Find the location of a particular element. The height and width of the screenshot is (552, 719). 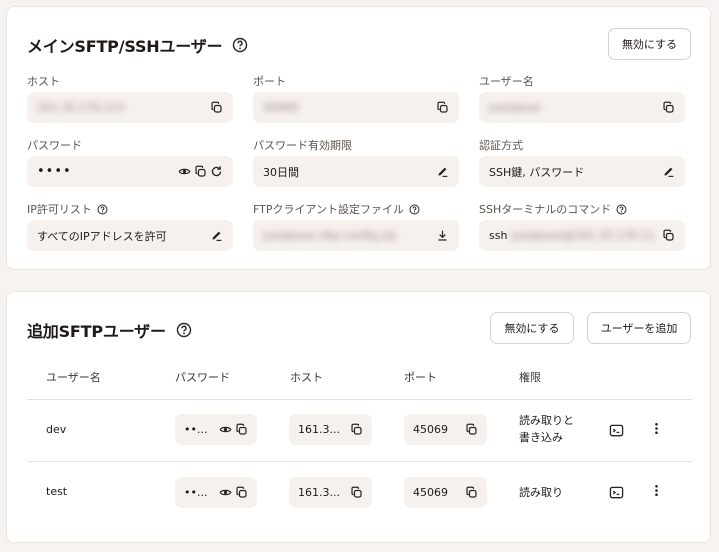

row-username: test is located at coordinates (57, 491).